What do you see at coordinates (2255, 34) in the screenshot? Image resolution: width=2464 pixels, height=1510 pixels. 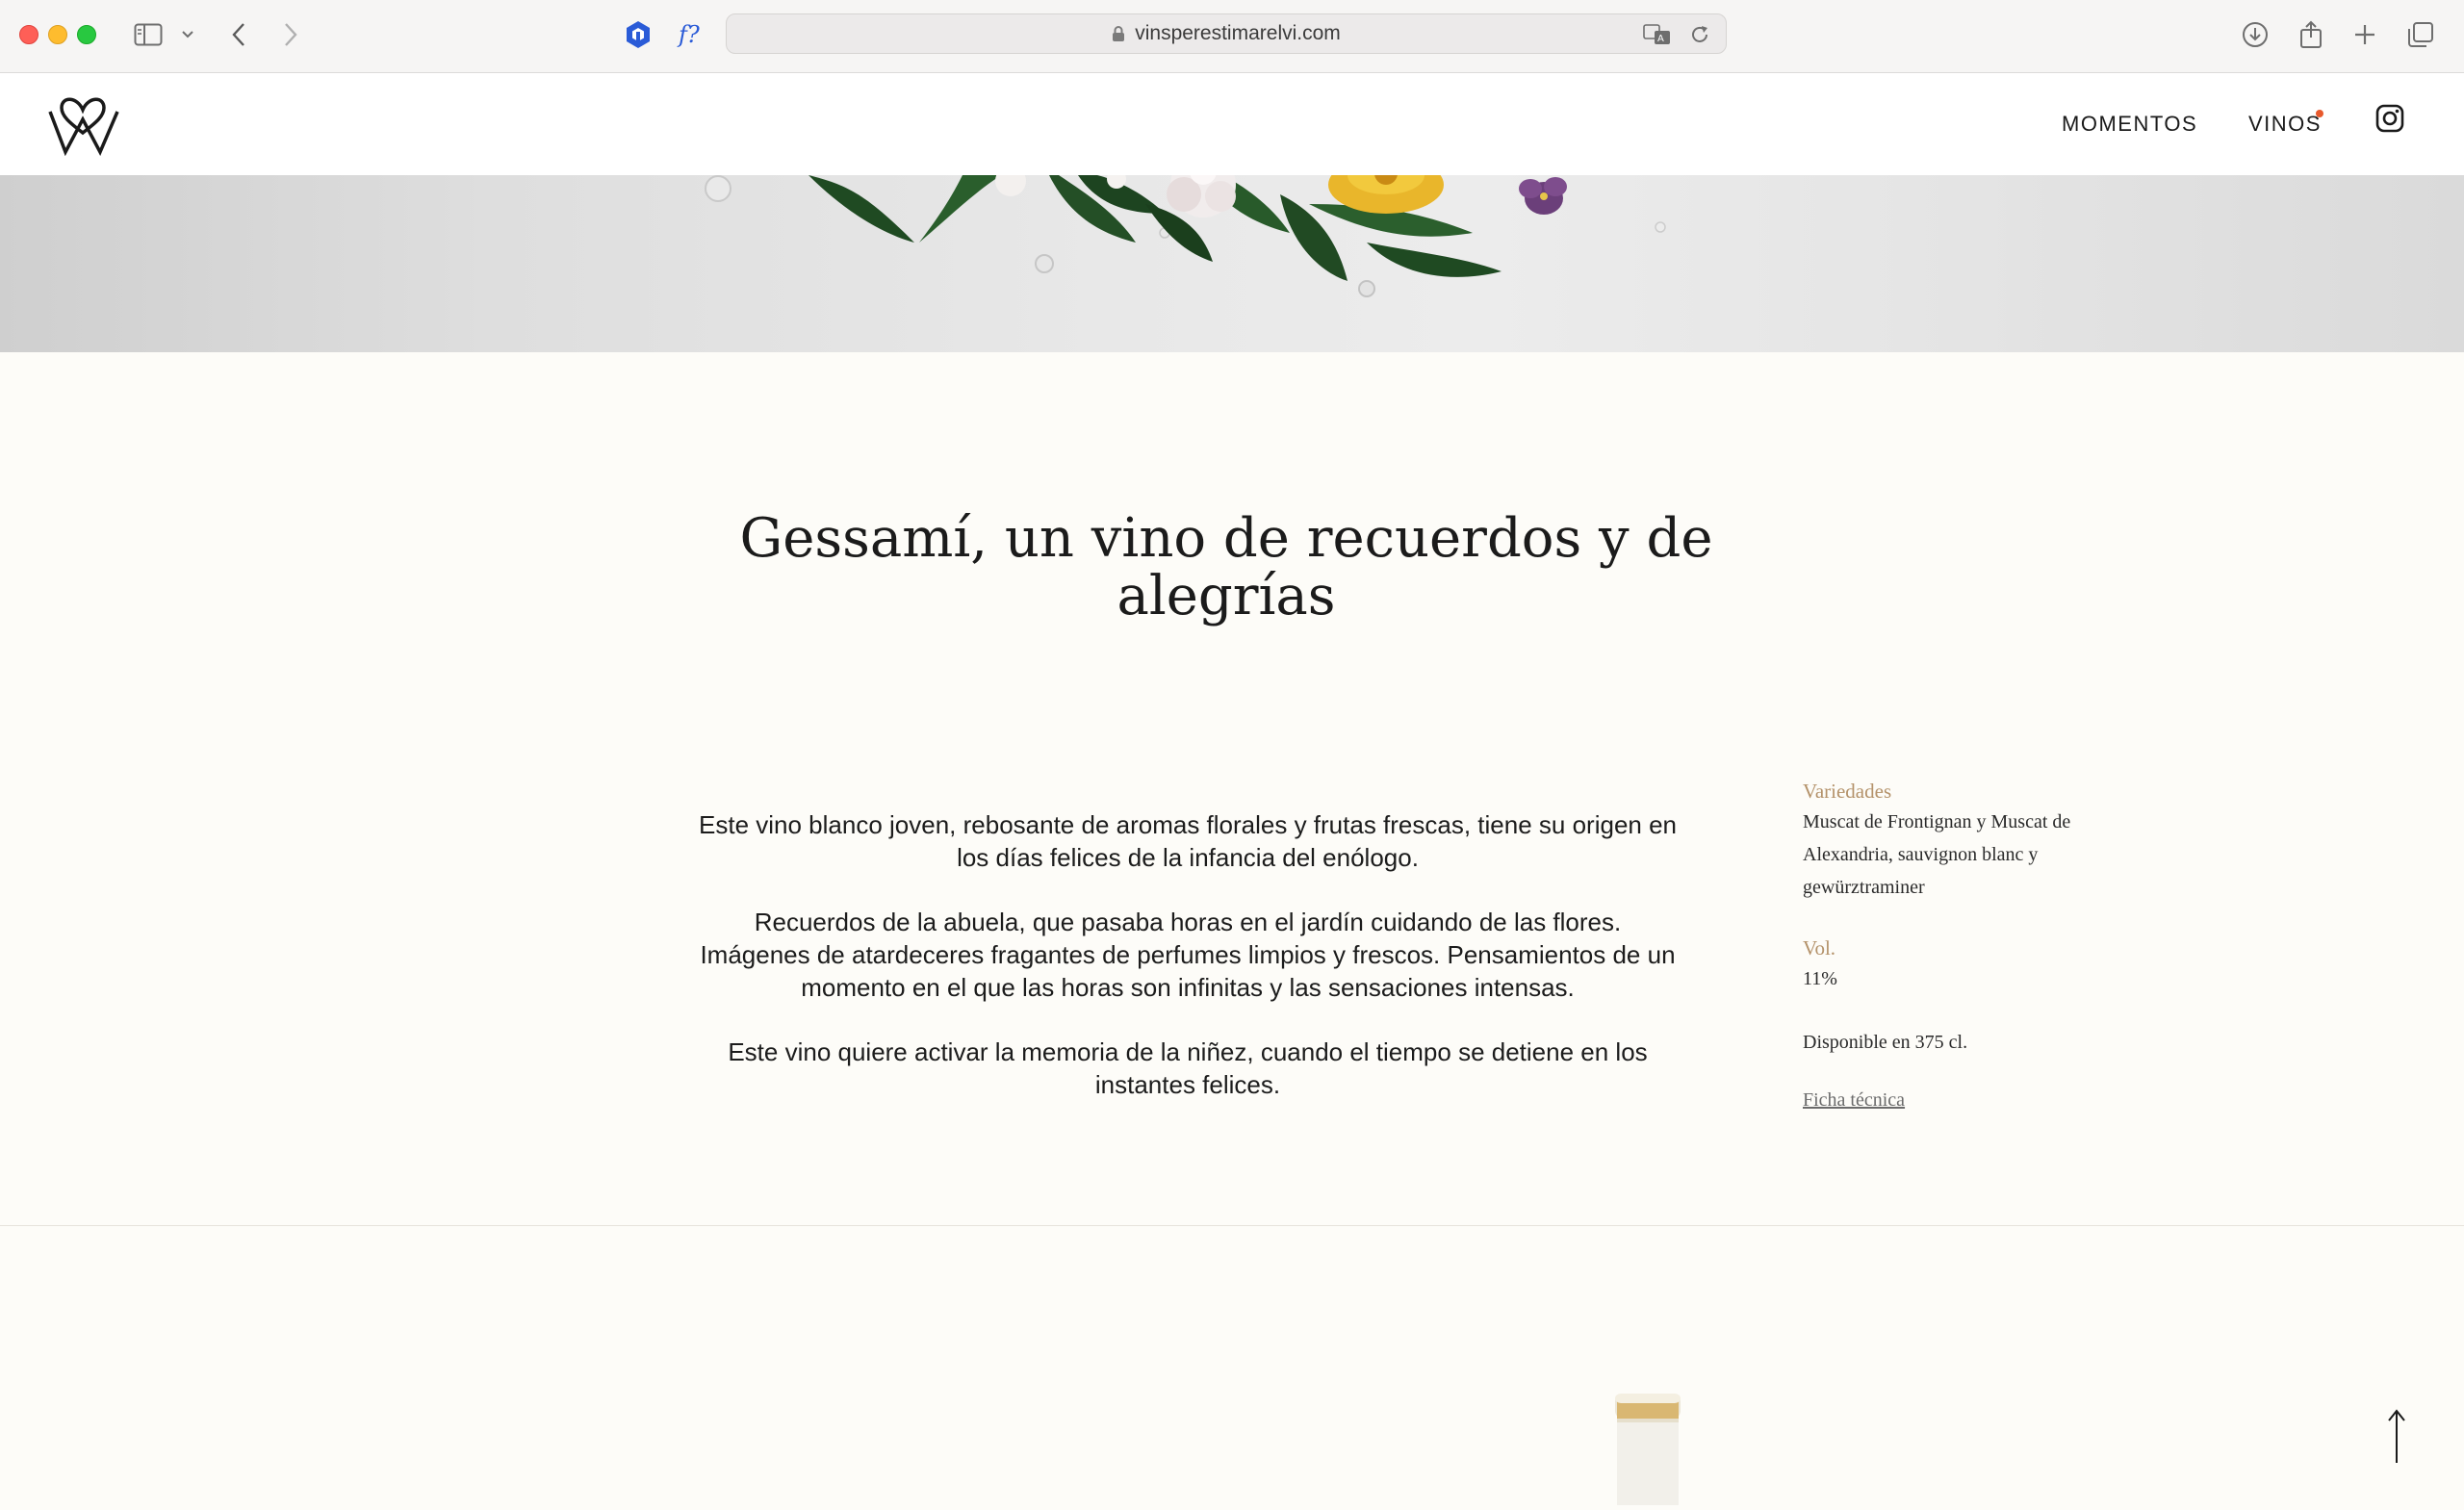 I see `downloads-icon` at bounding box center [2255, 34].